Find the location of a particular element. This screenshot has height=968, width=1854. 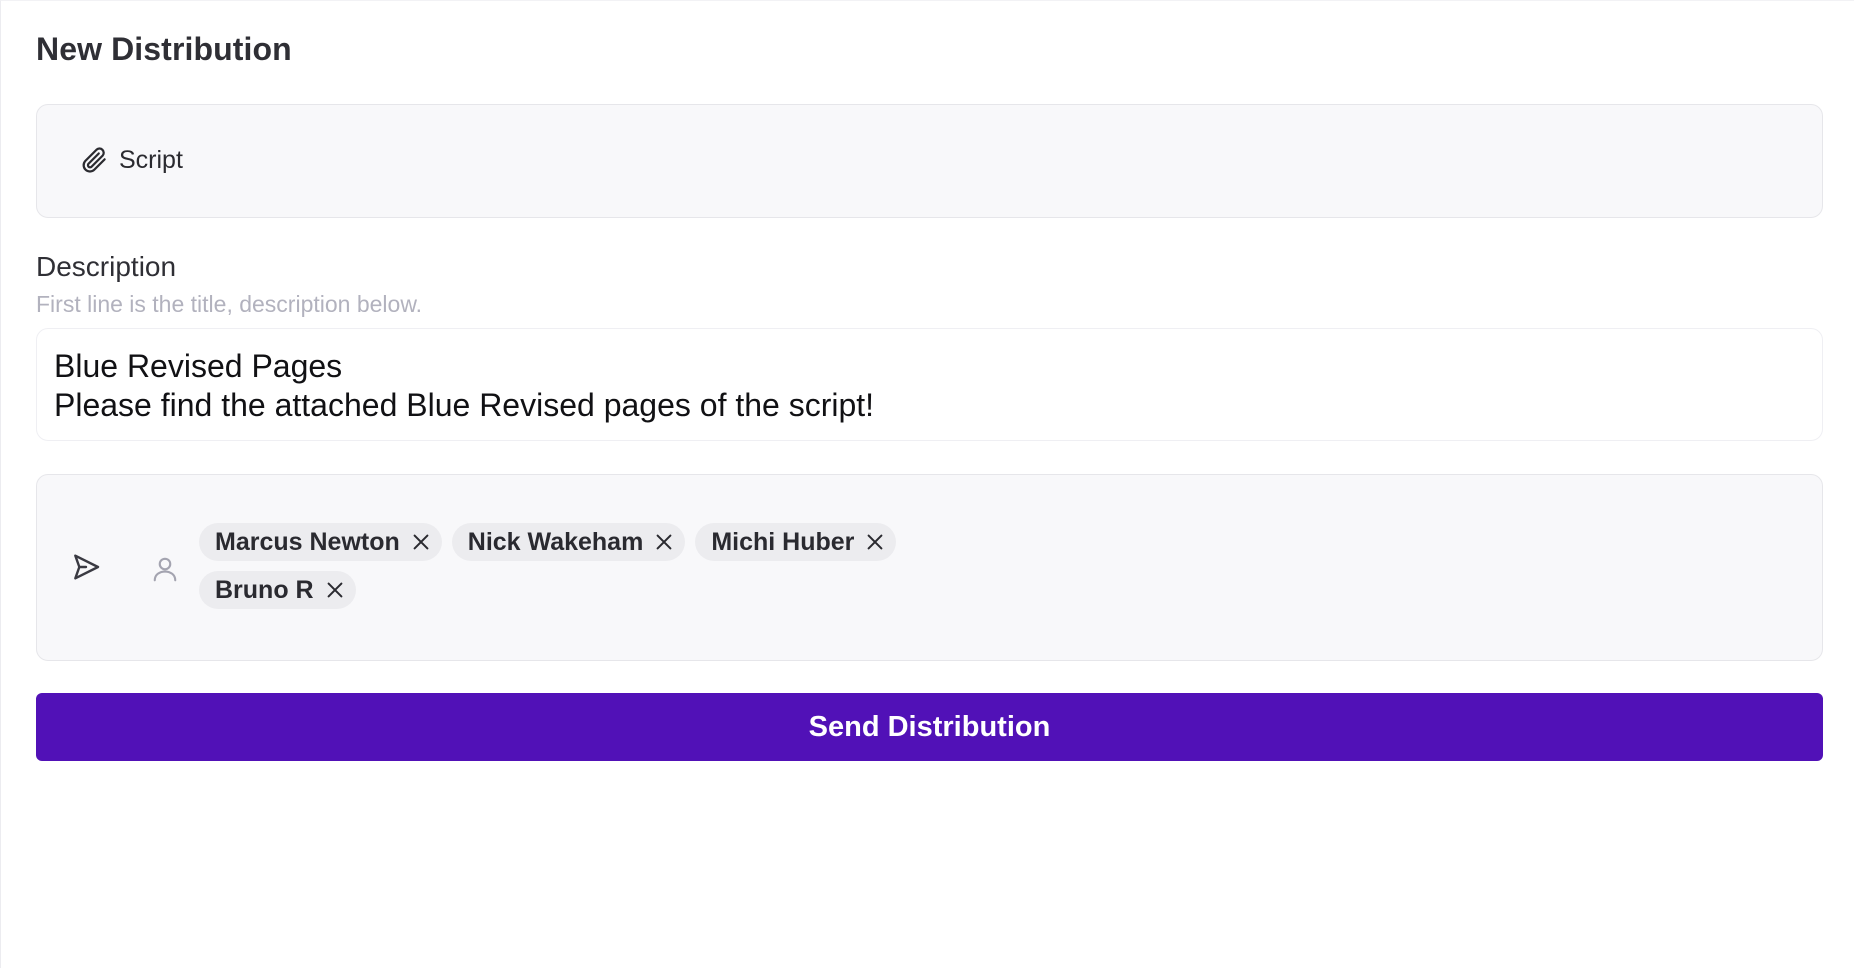

recipient-chip-label: Nick Wakeham is located at coordinates (555, 541).